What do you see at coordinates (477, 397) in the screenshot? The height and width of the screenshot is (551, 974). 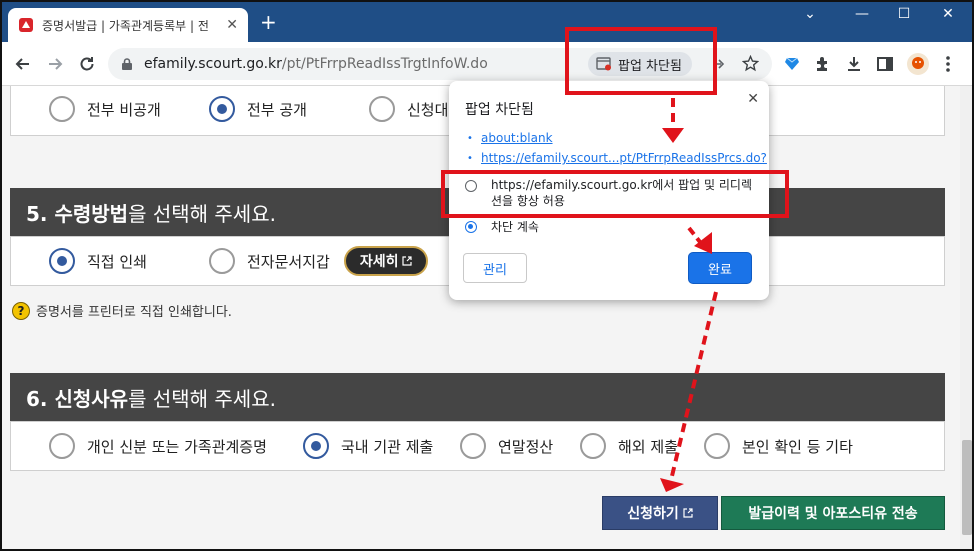 I see `section-6-header: 6. 신청사유 를 선택해 주세요.` at bounding box center [477, 397].